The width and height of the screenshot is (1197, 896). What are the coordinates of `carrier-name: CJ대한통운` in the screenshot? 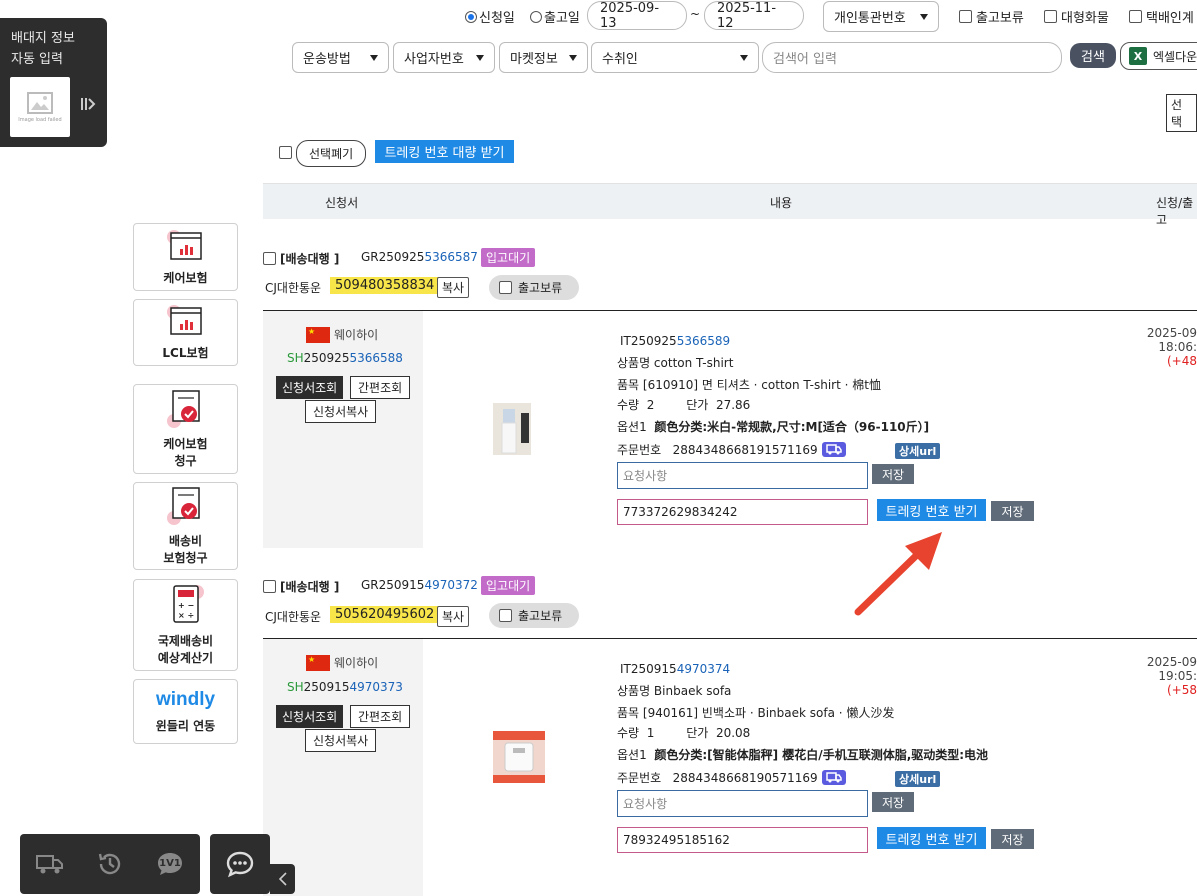 It's located at (293, 617).